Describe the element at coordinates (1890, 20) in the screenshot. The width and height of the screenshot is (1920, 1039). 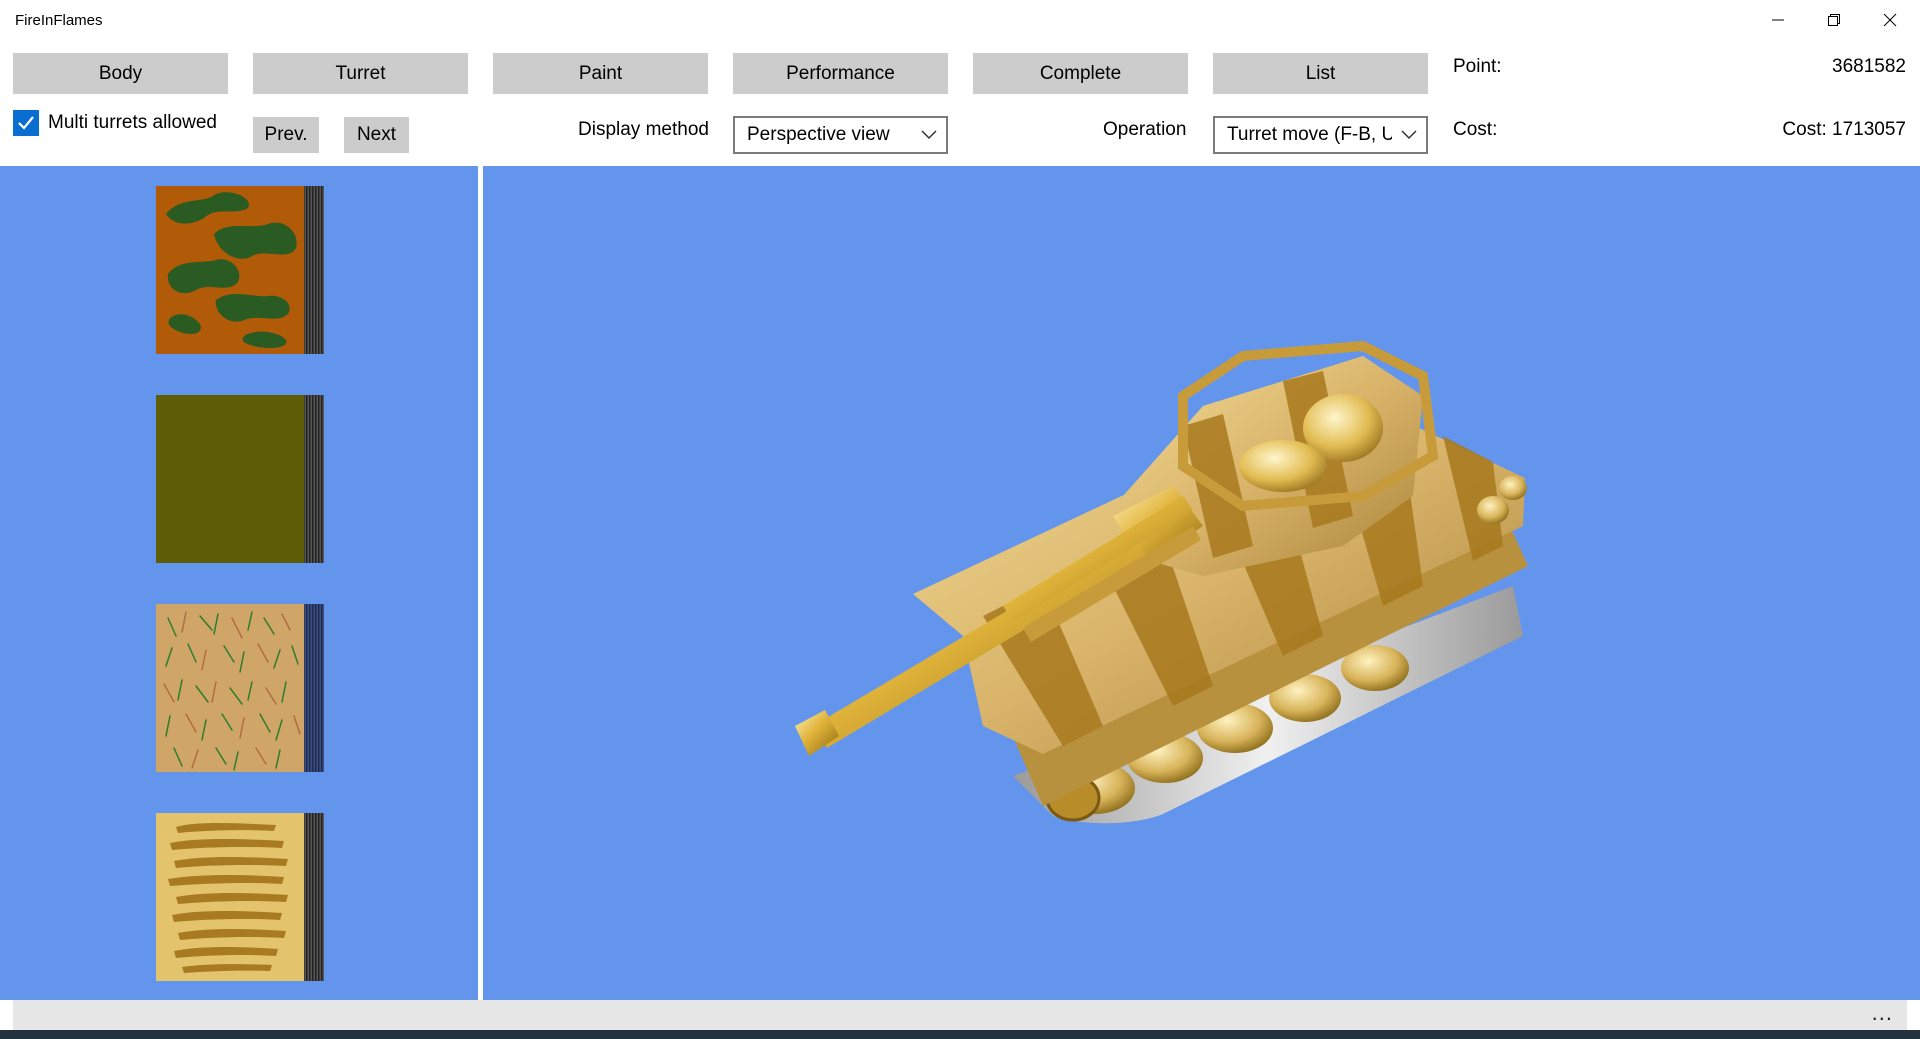
I see `close-icon` at that location.